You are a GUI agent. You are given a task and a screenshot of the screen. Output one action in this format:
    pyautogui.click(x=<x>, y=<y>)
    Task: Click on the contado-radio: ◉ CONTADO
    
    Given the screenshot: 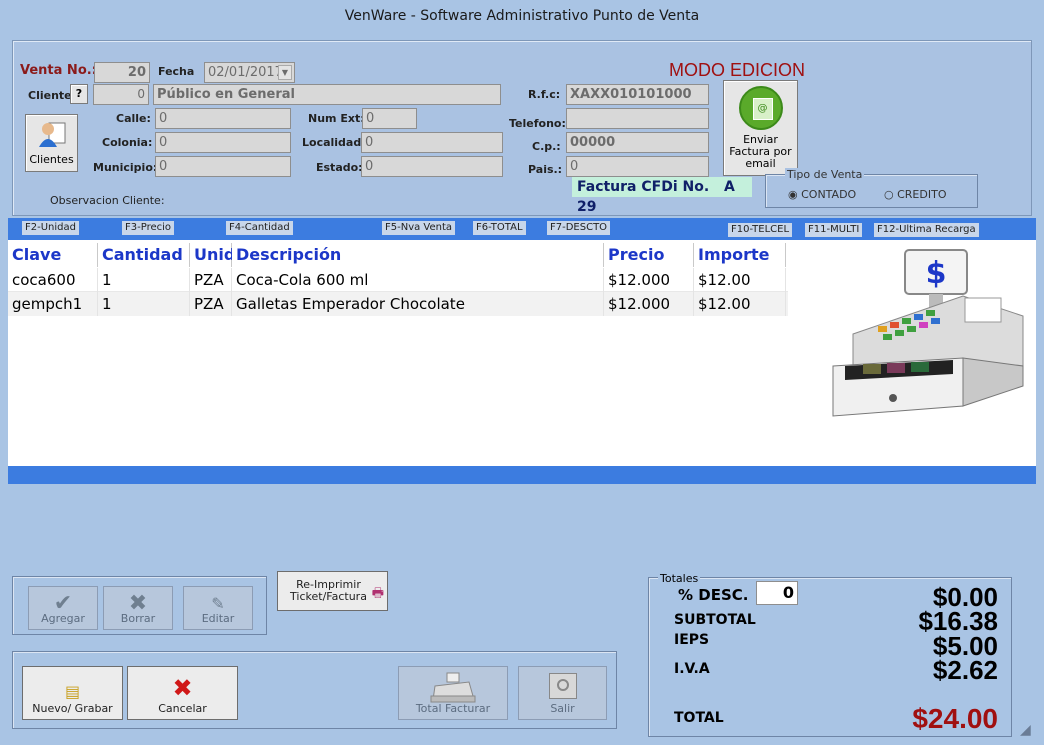 What is the action you would take?
    pyautogui.click(x=822, y=194)
    